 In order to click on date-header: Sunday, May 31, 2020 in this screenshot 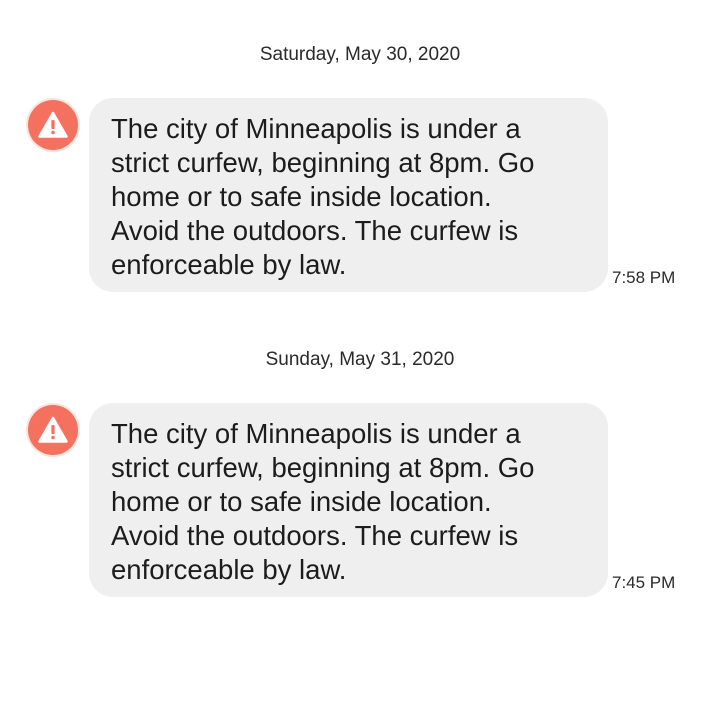, I will do `click(360, 359)`.